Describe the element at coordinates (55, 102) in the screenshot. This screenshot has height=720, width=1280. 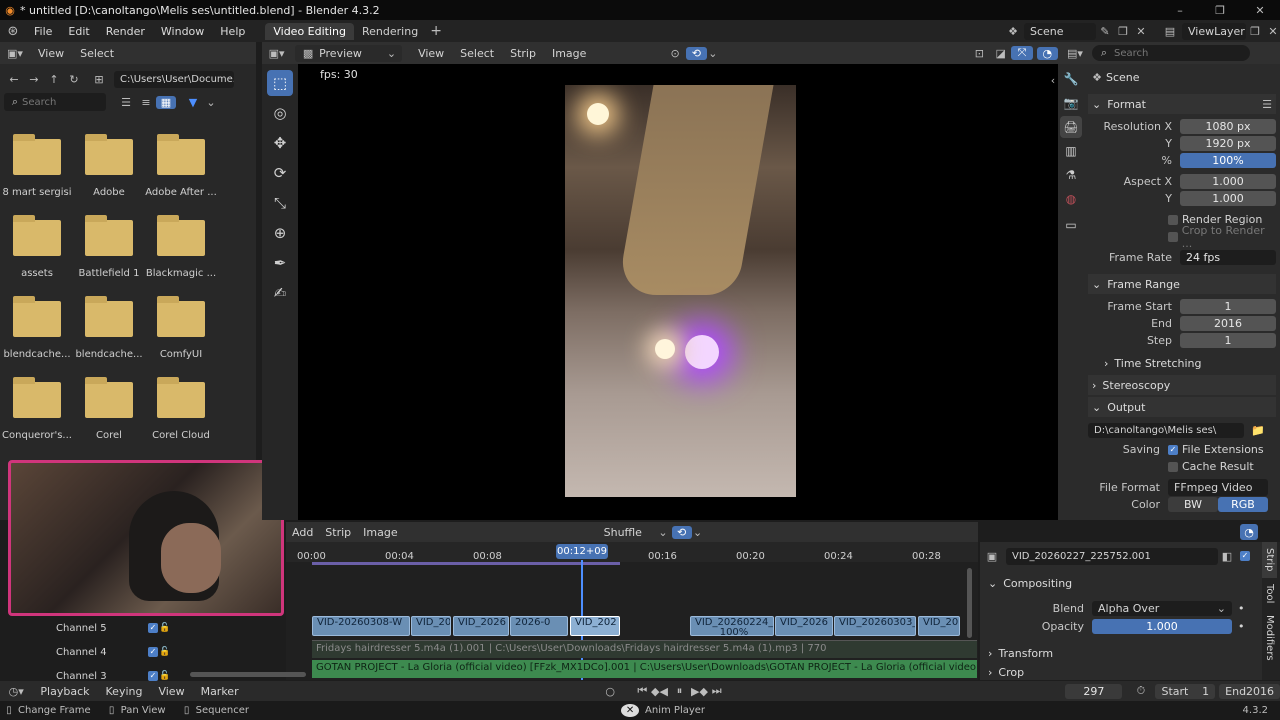
I see `file-search-input: ⌕ Search` at that location.